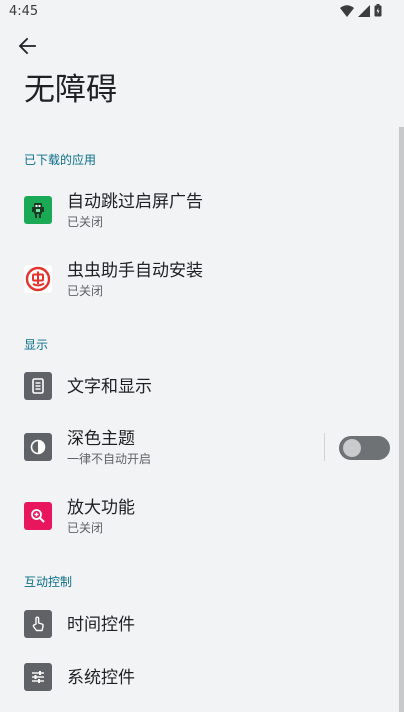  What do you see at coordinates (378, 10) in the screenshot?
I see `battery-icon` at bounding box center [378, 10].